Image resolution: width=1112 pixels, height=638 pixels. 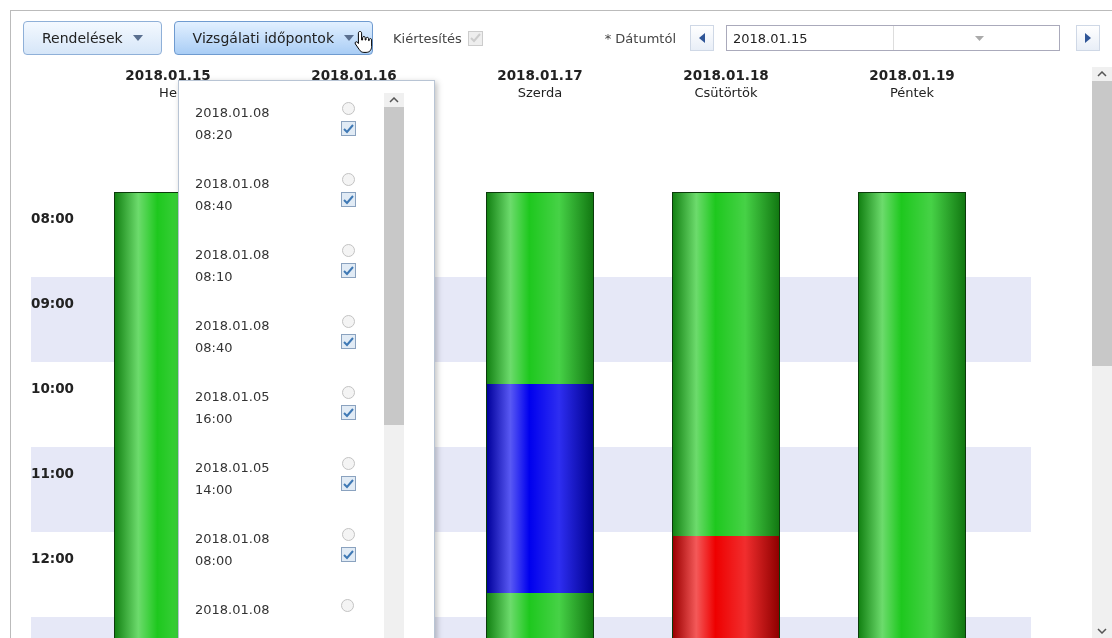 I want to click on next-button, so click(x=1088, y=38).